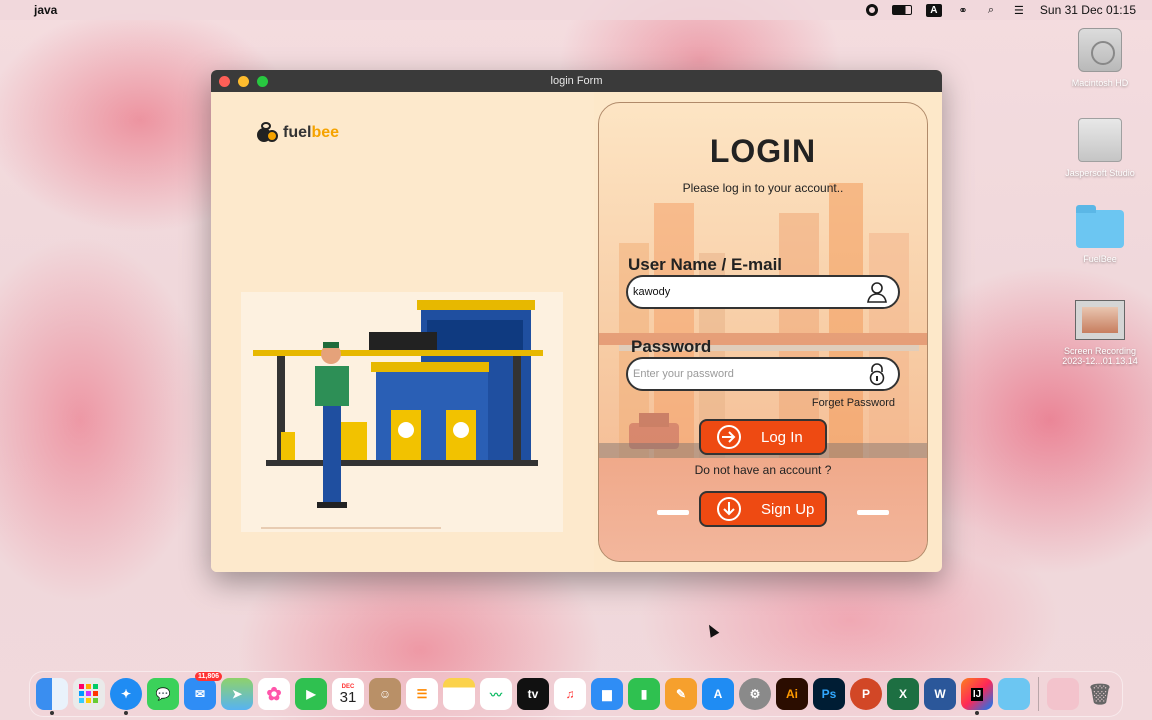  Describe the element at coordinates (1088, 10) in the screenshot. I see `menu-bar-clock: Sun 31 Dec 01:15` at that location.